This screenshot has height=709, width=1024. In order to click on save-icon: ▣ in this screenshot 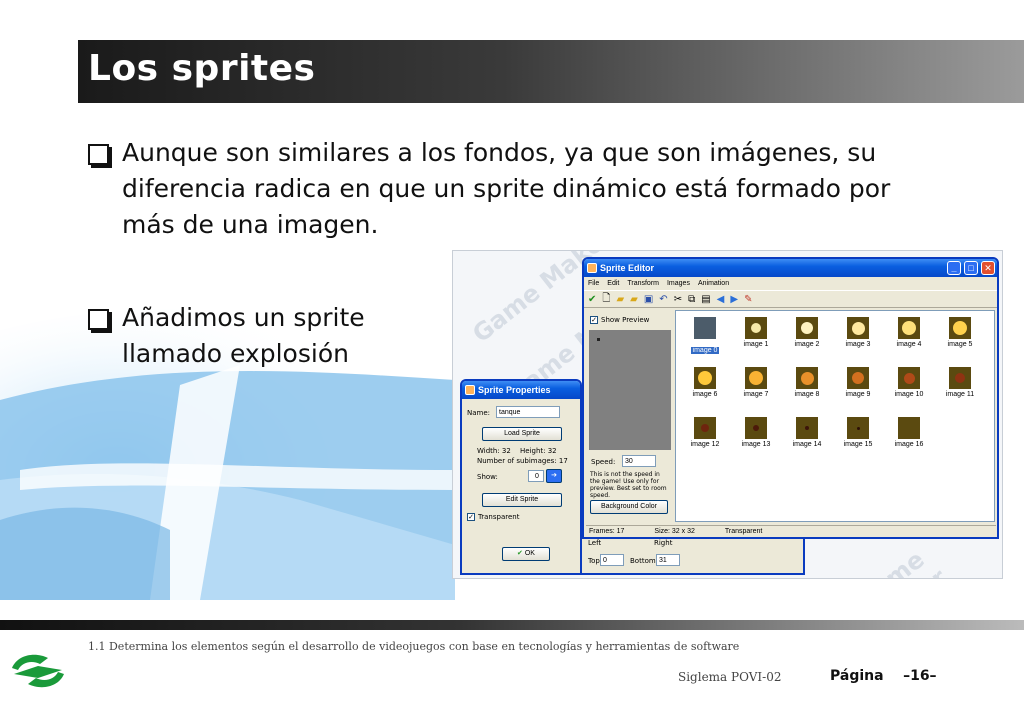, I will do `click(648, 299)`.